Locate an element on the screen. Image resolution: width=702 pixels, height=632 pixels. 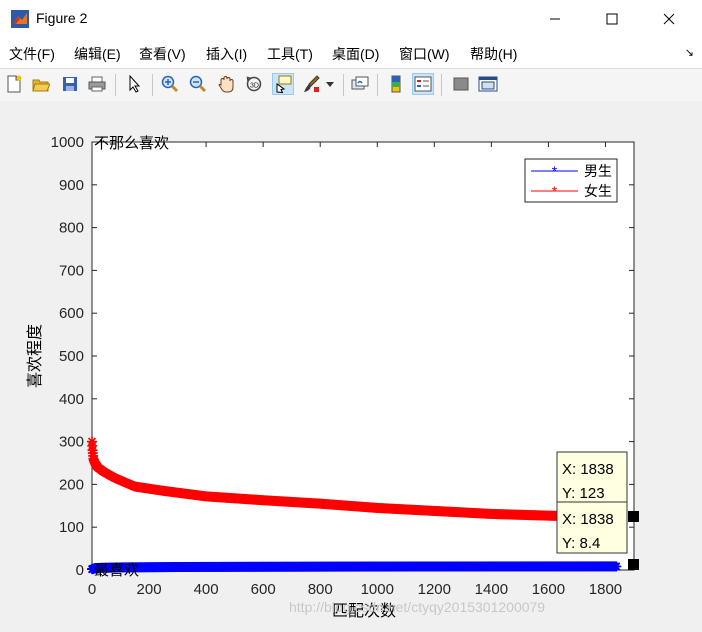
minimize-icon is located at coordinates (555, 19).